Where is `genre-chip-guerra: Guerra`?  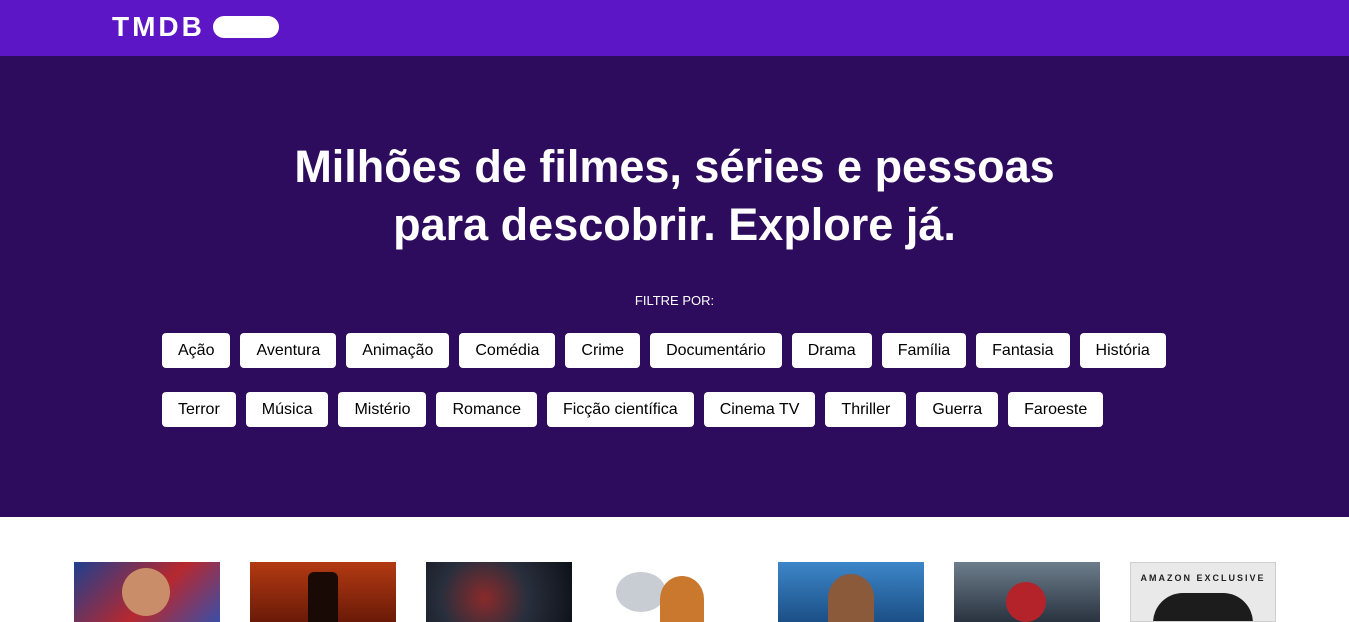 genre-chip-guerra: Guerra is located at coordinates (957, 409).